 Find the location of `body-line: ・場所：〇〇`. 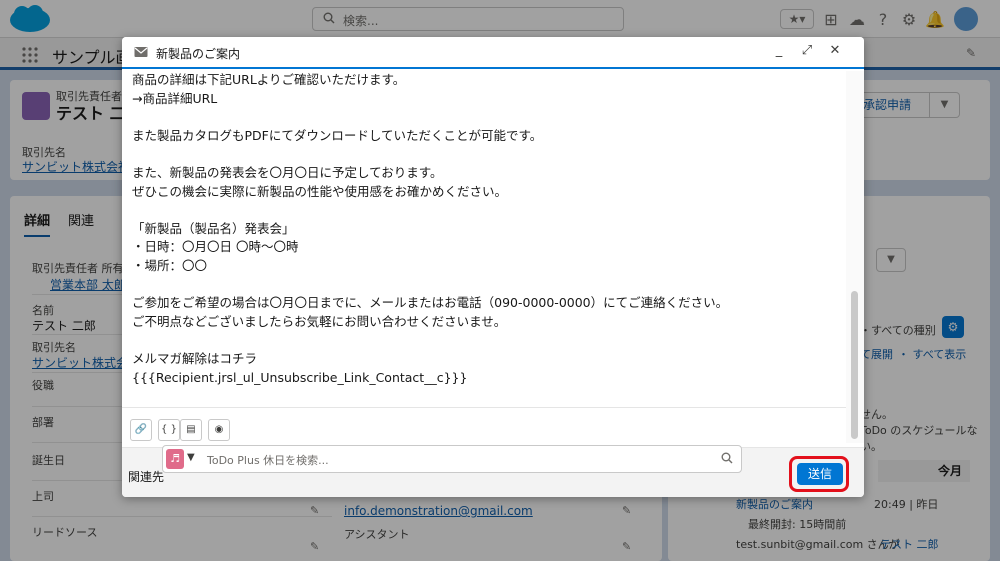

body-line: ・場所：〇〇 is located at coordinates (170, 265).